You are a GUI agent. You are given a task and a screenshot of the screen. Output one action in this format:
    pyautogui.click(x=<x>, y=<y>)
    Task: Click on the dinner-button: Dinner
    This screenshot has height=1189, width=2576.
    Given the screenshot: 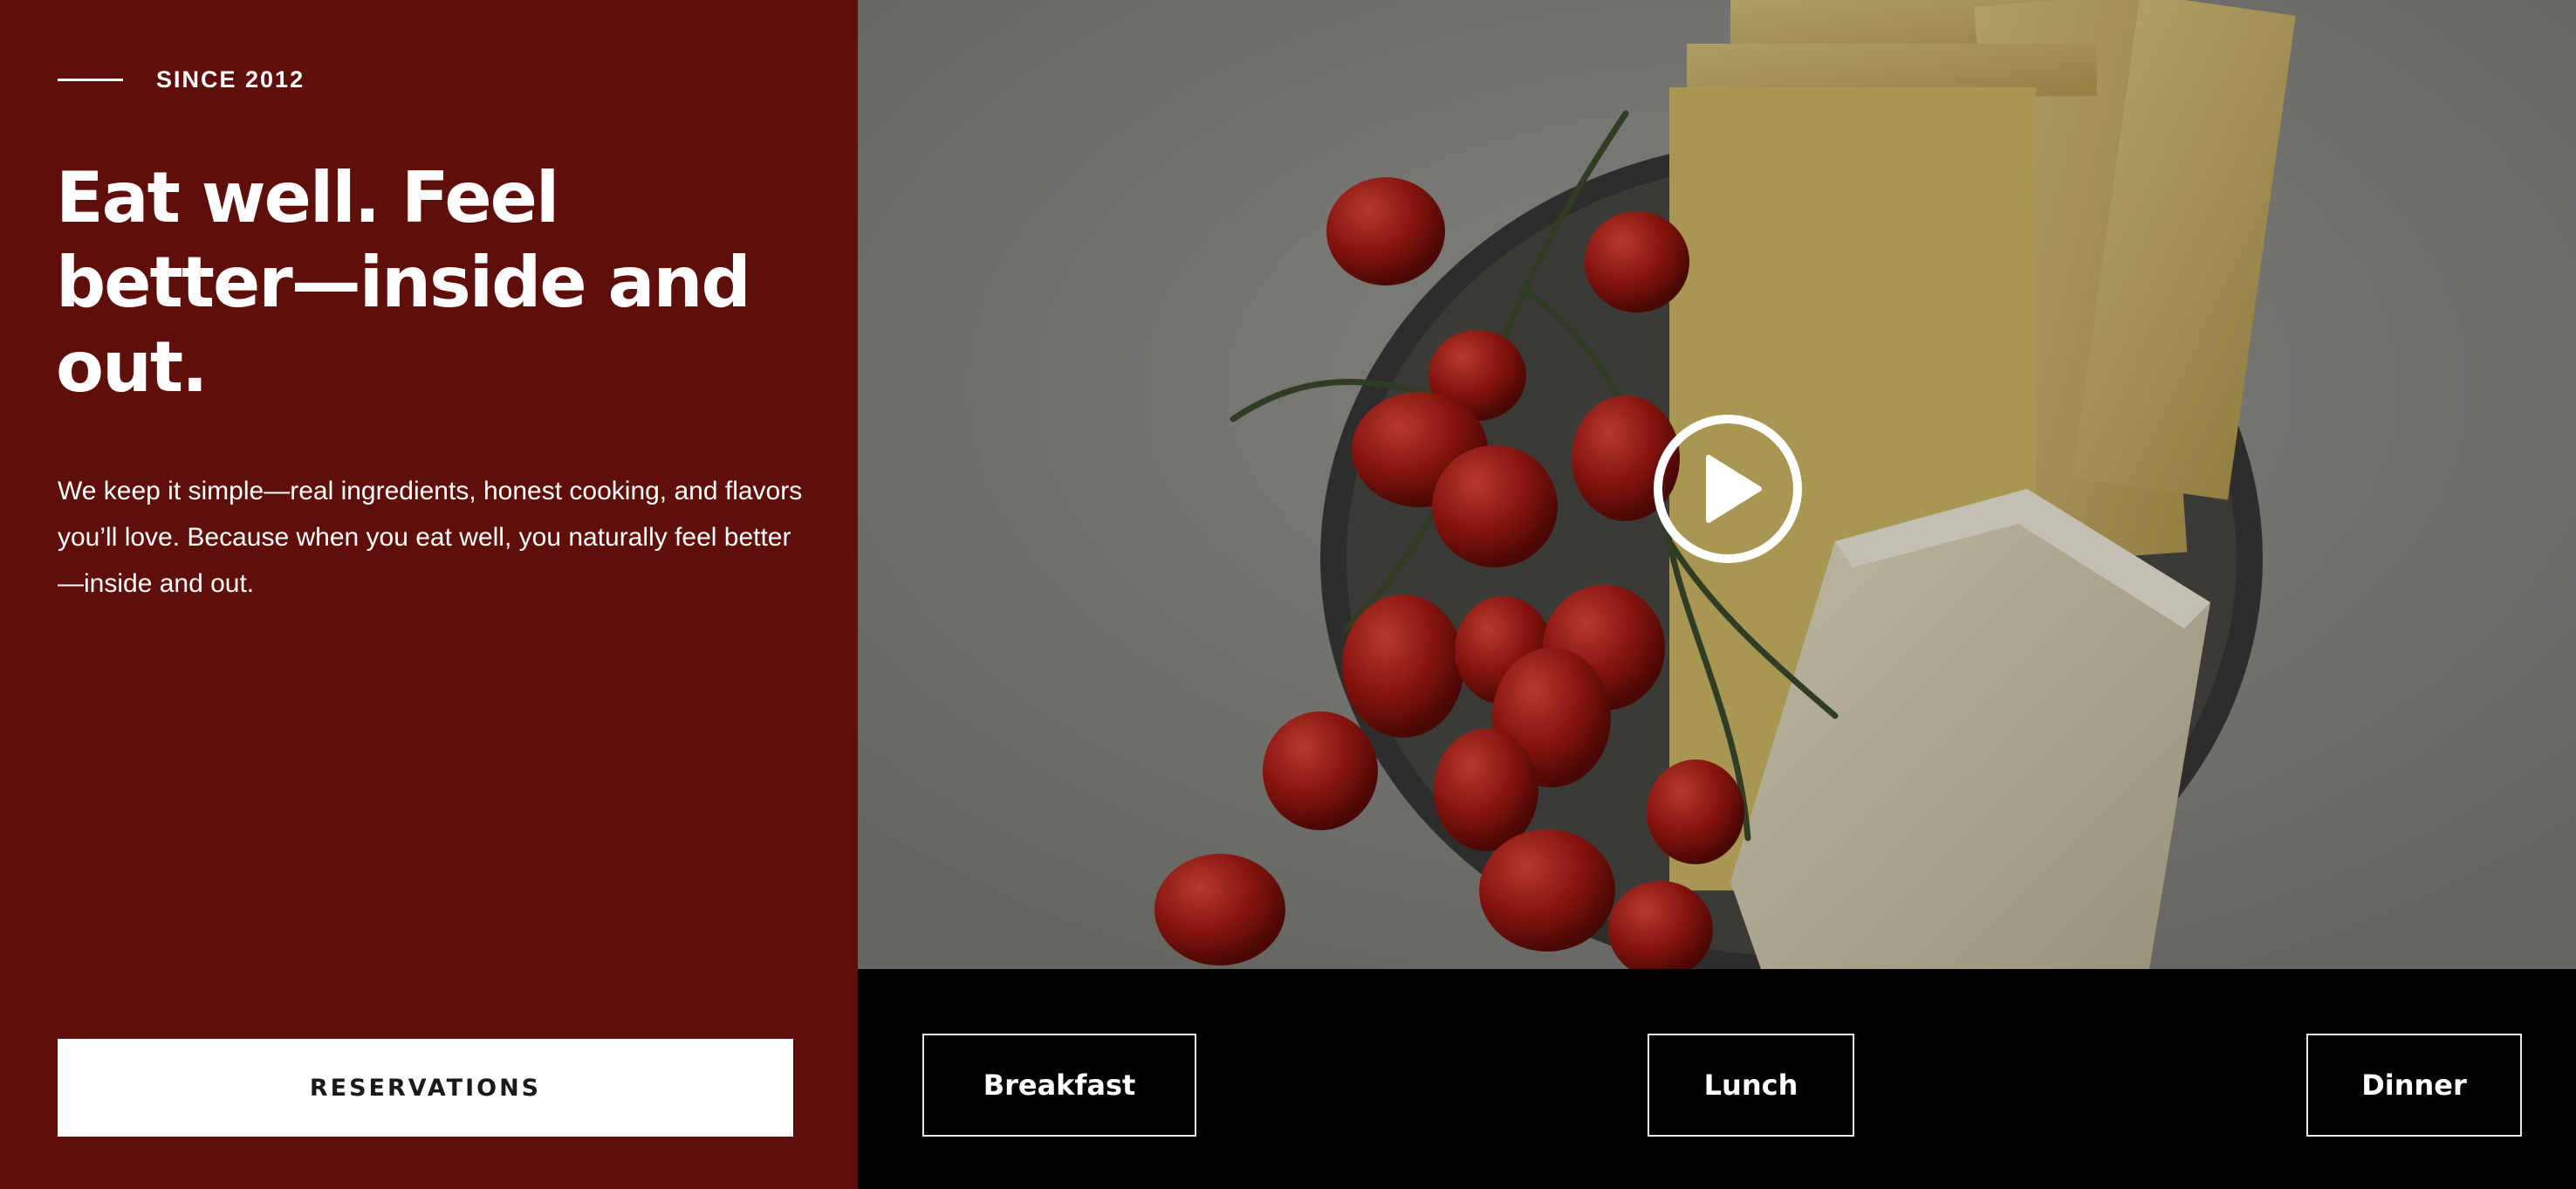 What is the action you would take?
    pyautogui.click(x=2414, y=1085)
    